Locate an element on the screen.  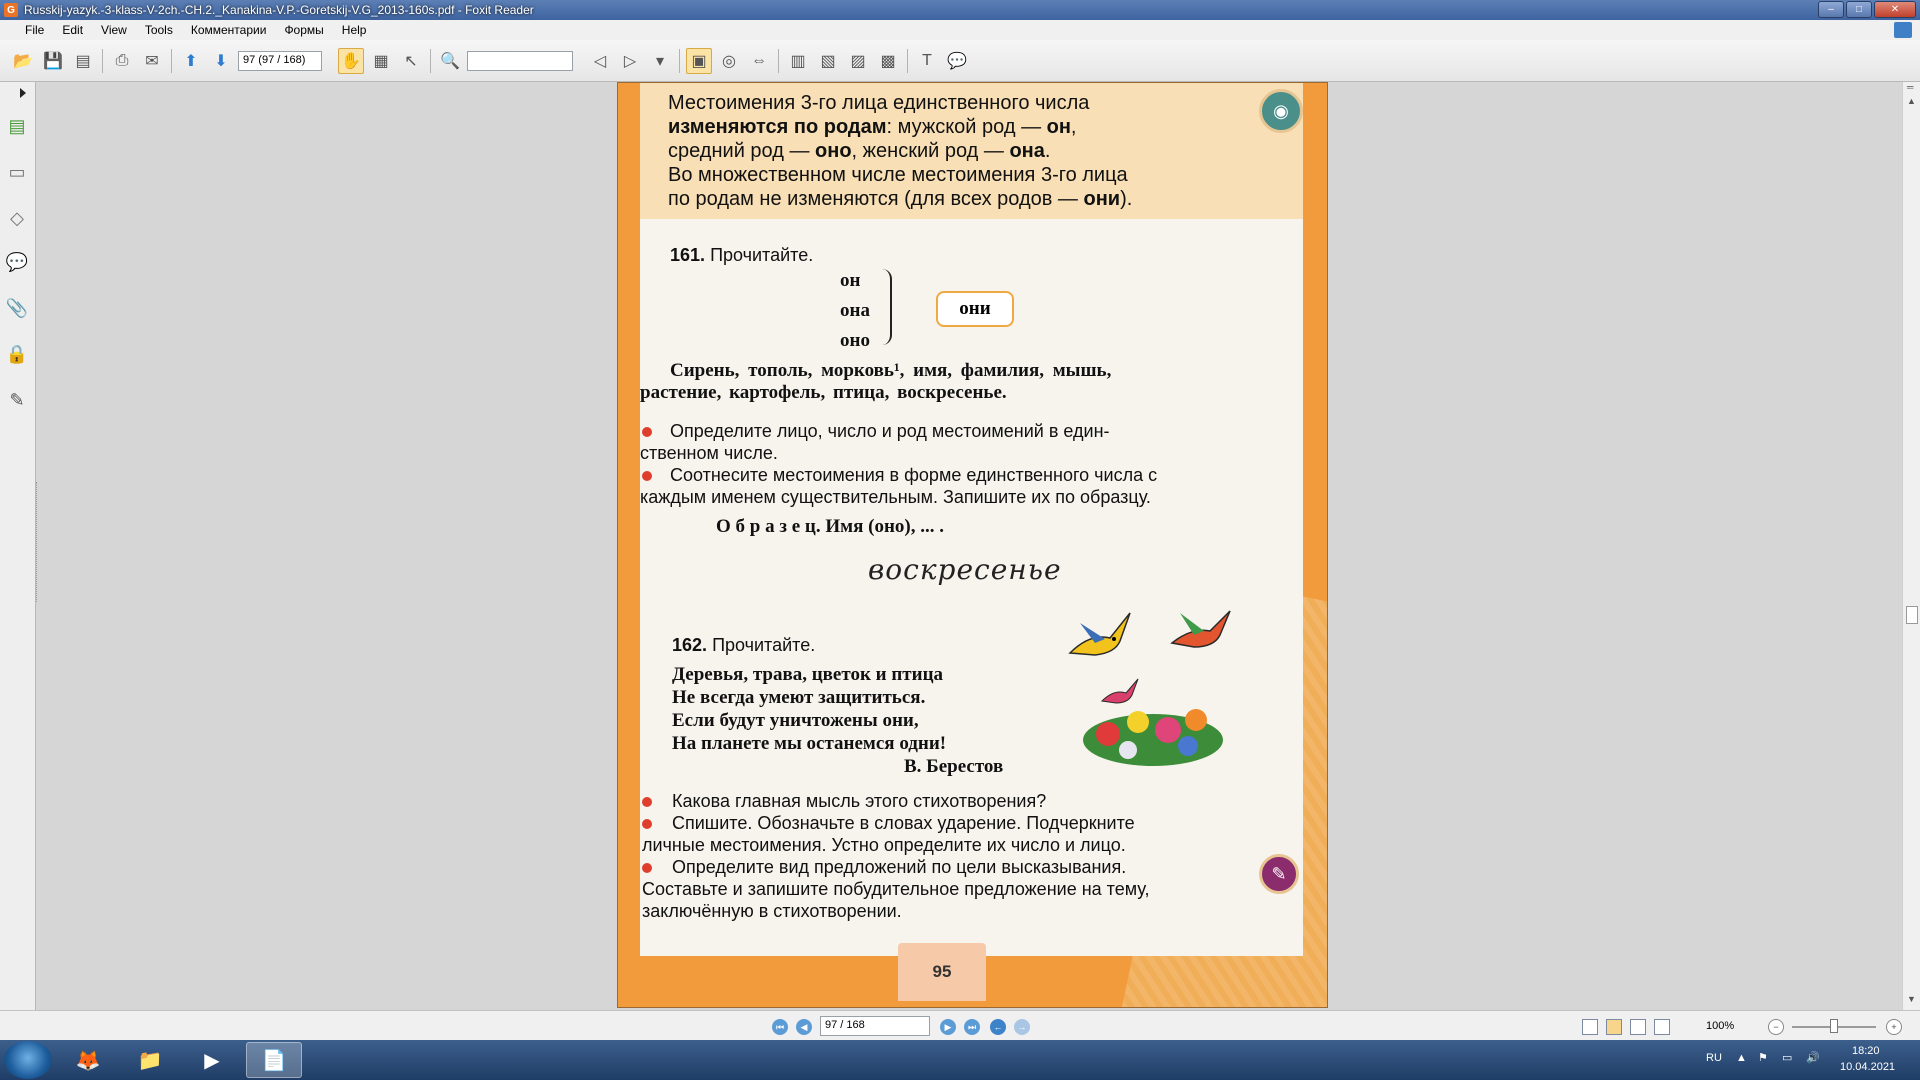
scroll-down-icon: ▼ is located at coordinates (1911, 999).